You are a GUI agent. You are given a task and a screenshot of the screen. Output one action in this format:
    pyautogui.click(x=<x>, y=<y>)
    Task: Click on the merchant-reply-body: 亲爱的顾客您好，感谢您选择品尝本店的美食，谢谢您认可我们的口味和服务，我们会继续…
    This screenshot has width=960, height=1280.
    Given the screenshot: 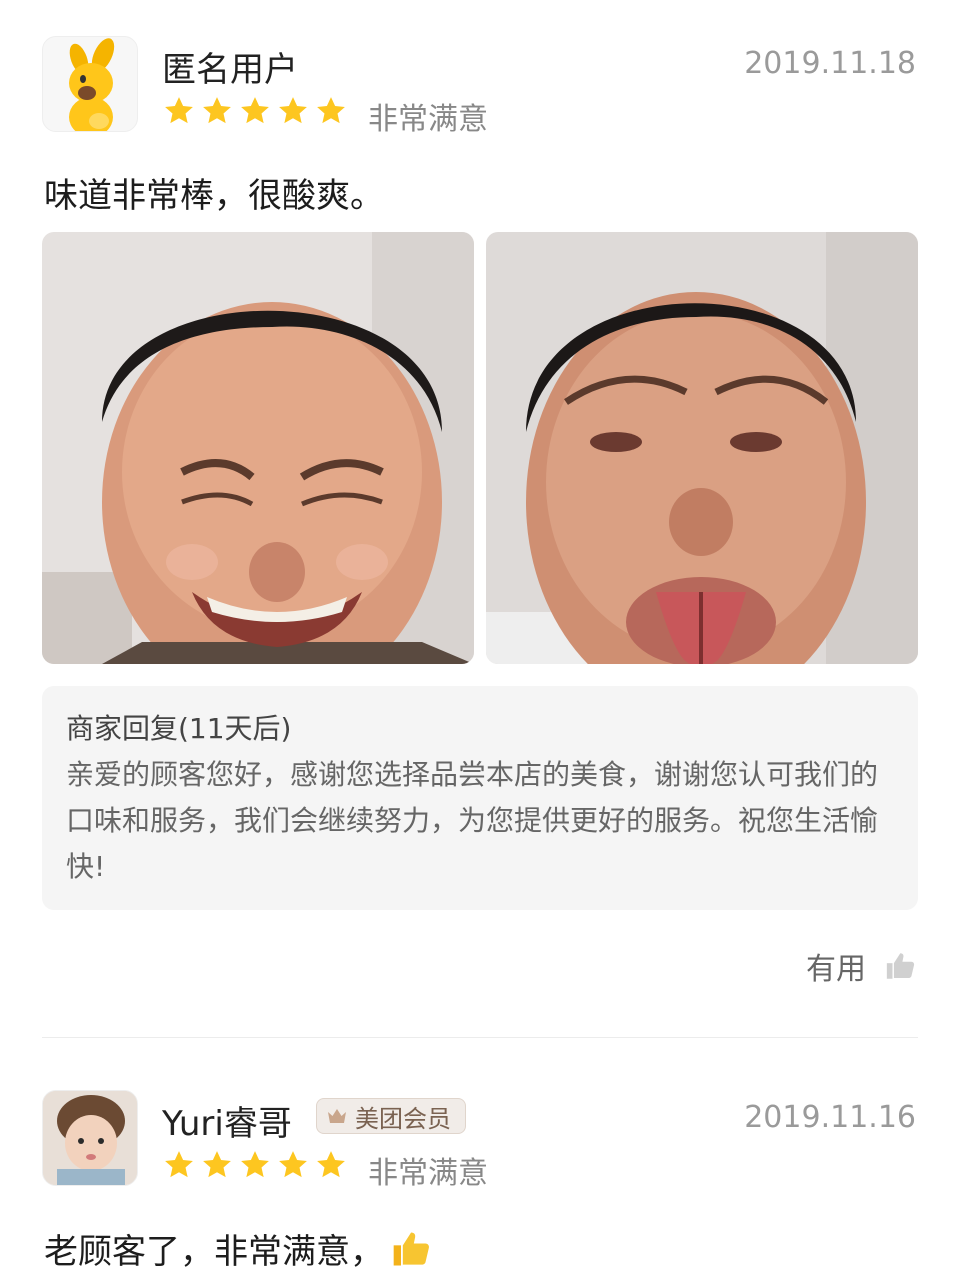 What is the action you would take?
    pyautogui.click(x=472, y=820)
    